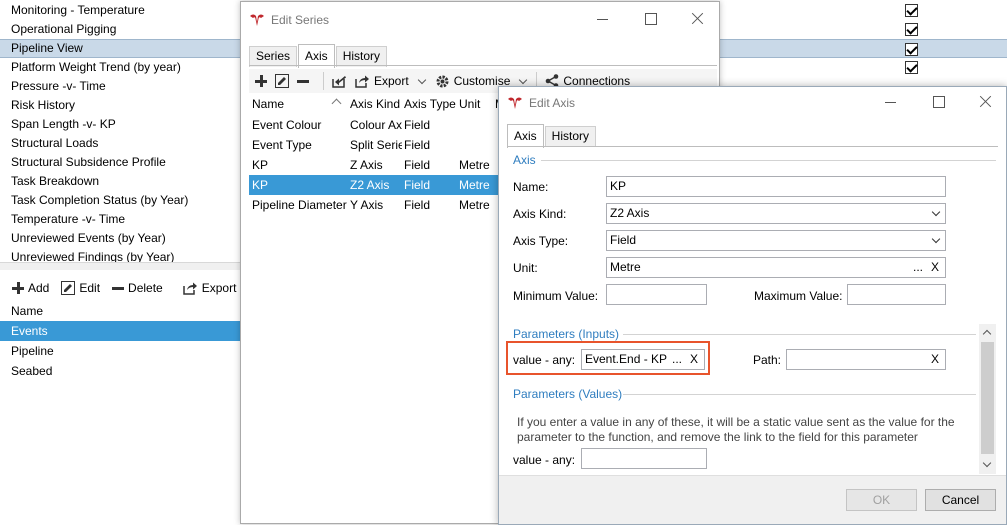 The width and height of the screenshot is (1007, 525). What do you see at coordinates (366, 165) in the screenshot?
I see `table-cell: Z Axis` at bounding box center [366, 165].